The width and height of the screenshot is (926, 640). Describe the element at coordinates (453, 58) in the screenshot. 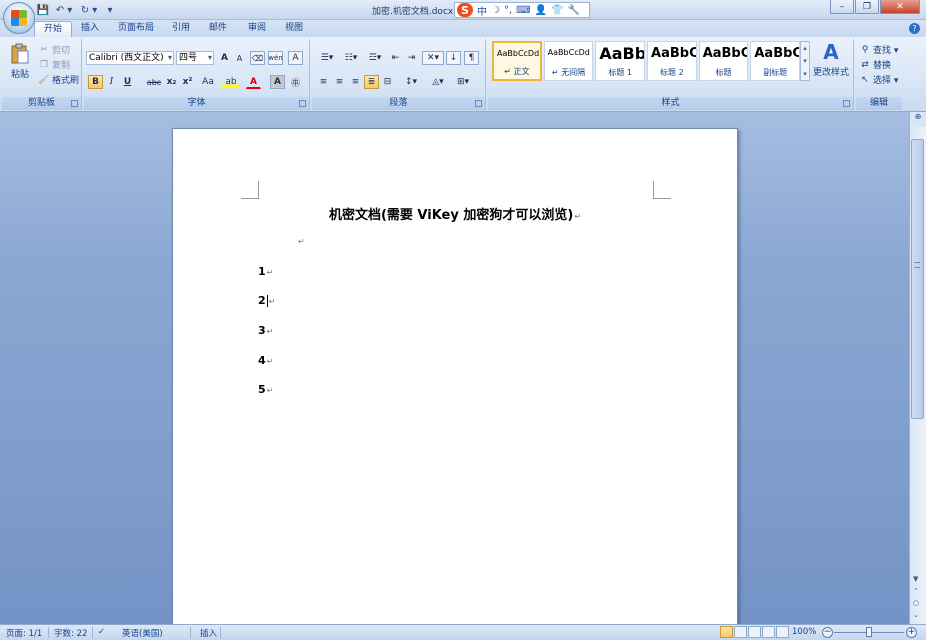

I see `sort-button: ↓` at that location.